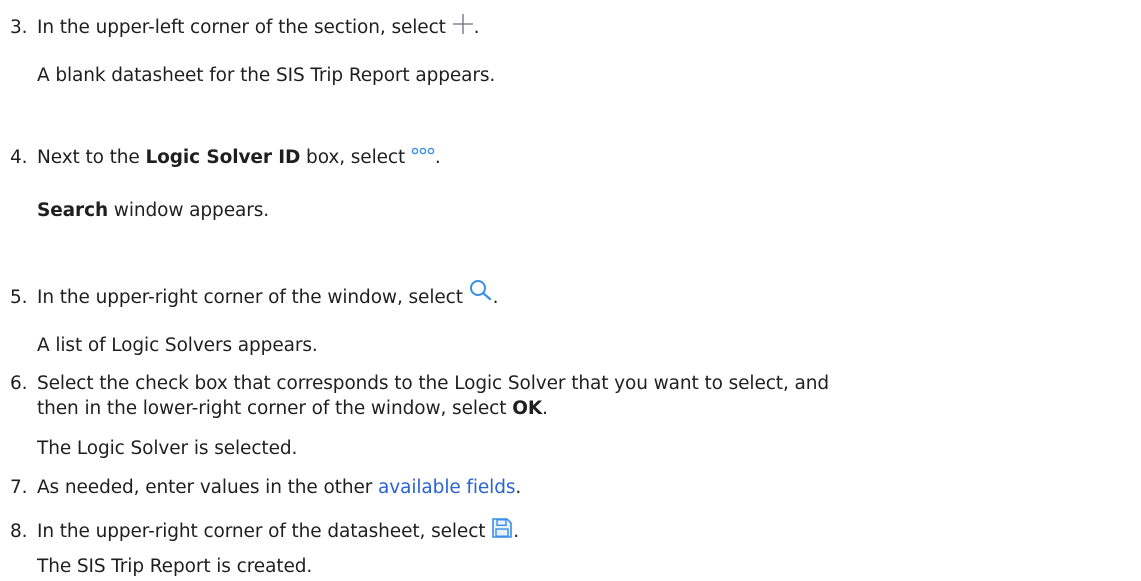 The image size is (1141, 581). Describe the element at coordinates (175, 566) in the screenshot. I see `step-8-result: The SIS Trip Report is created.` at that location.